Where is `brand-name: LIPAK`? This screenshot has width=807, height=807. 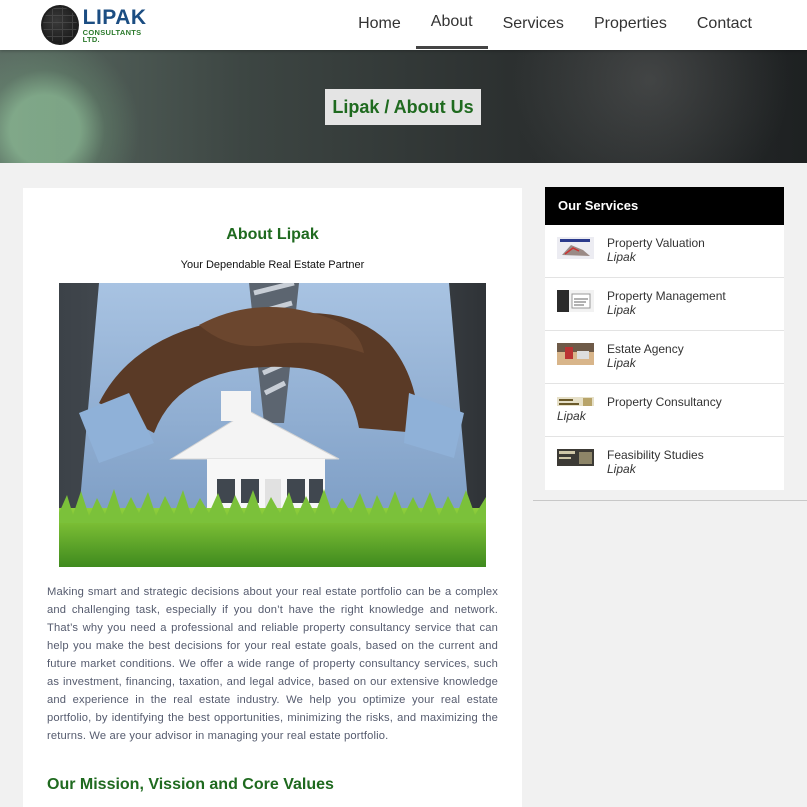 brand-name: LIPAK is located at coordinates (114, 17).